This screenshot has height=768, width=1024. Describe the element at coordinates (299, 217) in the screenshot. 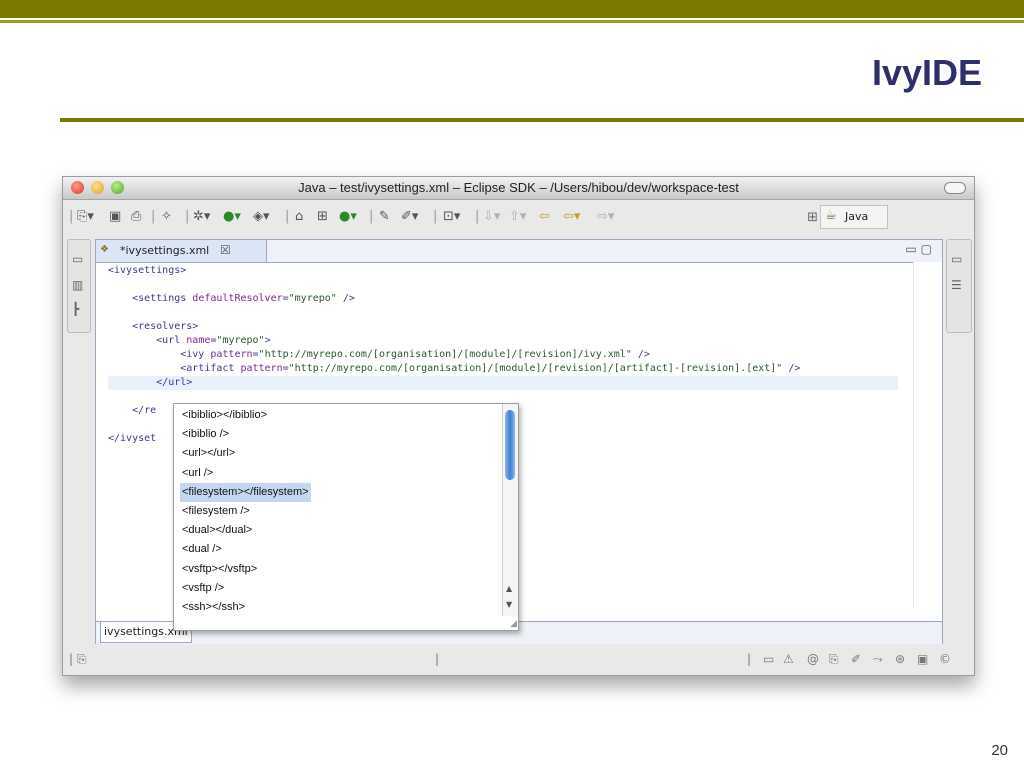

I see `new-java-project-icon: ⌂` at that location.